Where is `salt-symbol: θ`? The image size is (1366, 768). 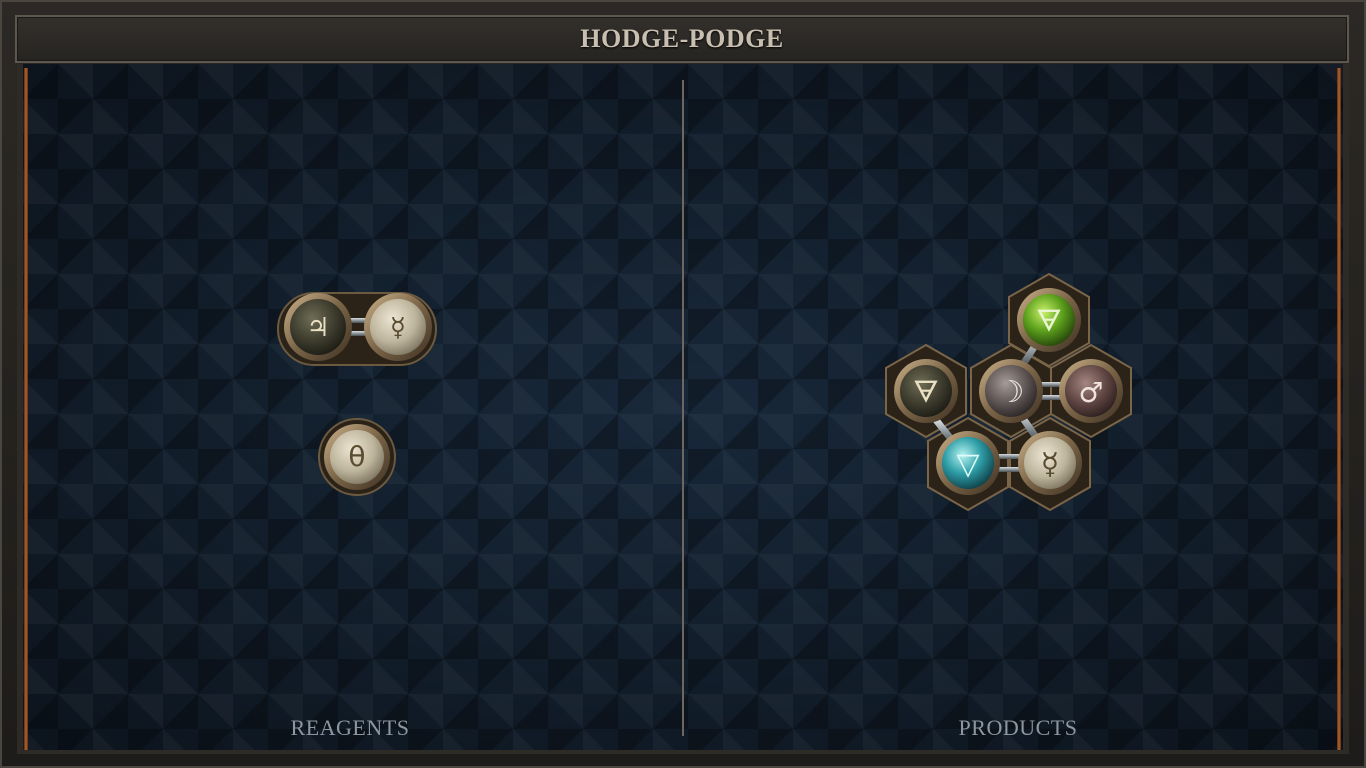 salt-symbol: θ is located at coordinates (356, 456).